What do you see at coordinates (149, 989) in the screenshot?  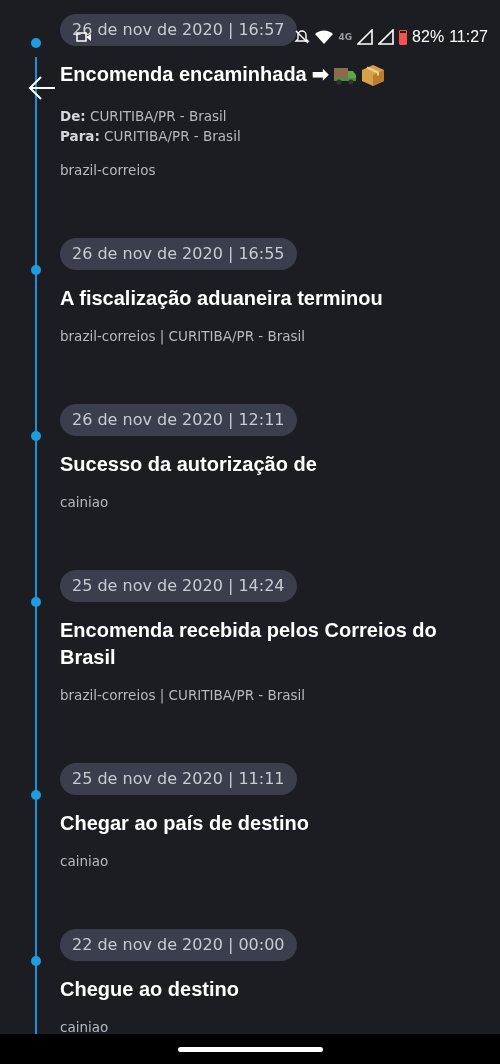 I see `event-title: Chegue ao destino` at bounding box center [149, 989].